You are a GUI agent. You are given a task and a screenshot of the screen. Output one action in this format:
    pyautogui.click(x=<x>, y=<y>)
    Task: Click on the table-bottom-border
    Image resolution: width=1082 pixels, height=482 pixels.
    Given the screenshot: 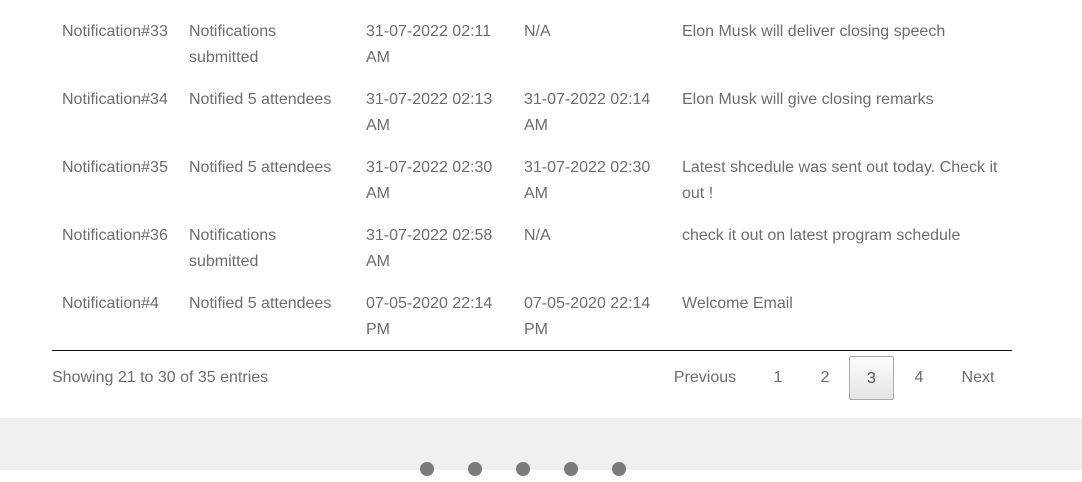 What is the action you would take?
    pyautogui.click(x=532, y=350)
    